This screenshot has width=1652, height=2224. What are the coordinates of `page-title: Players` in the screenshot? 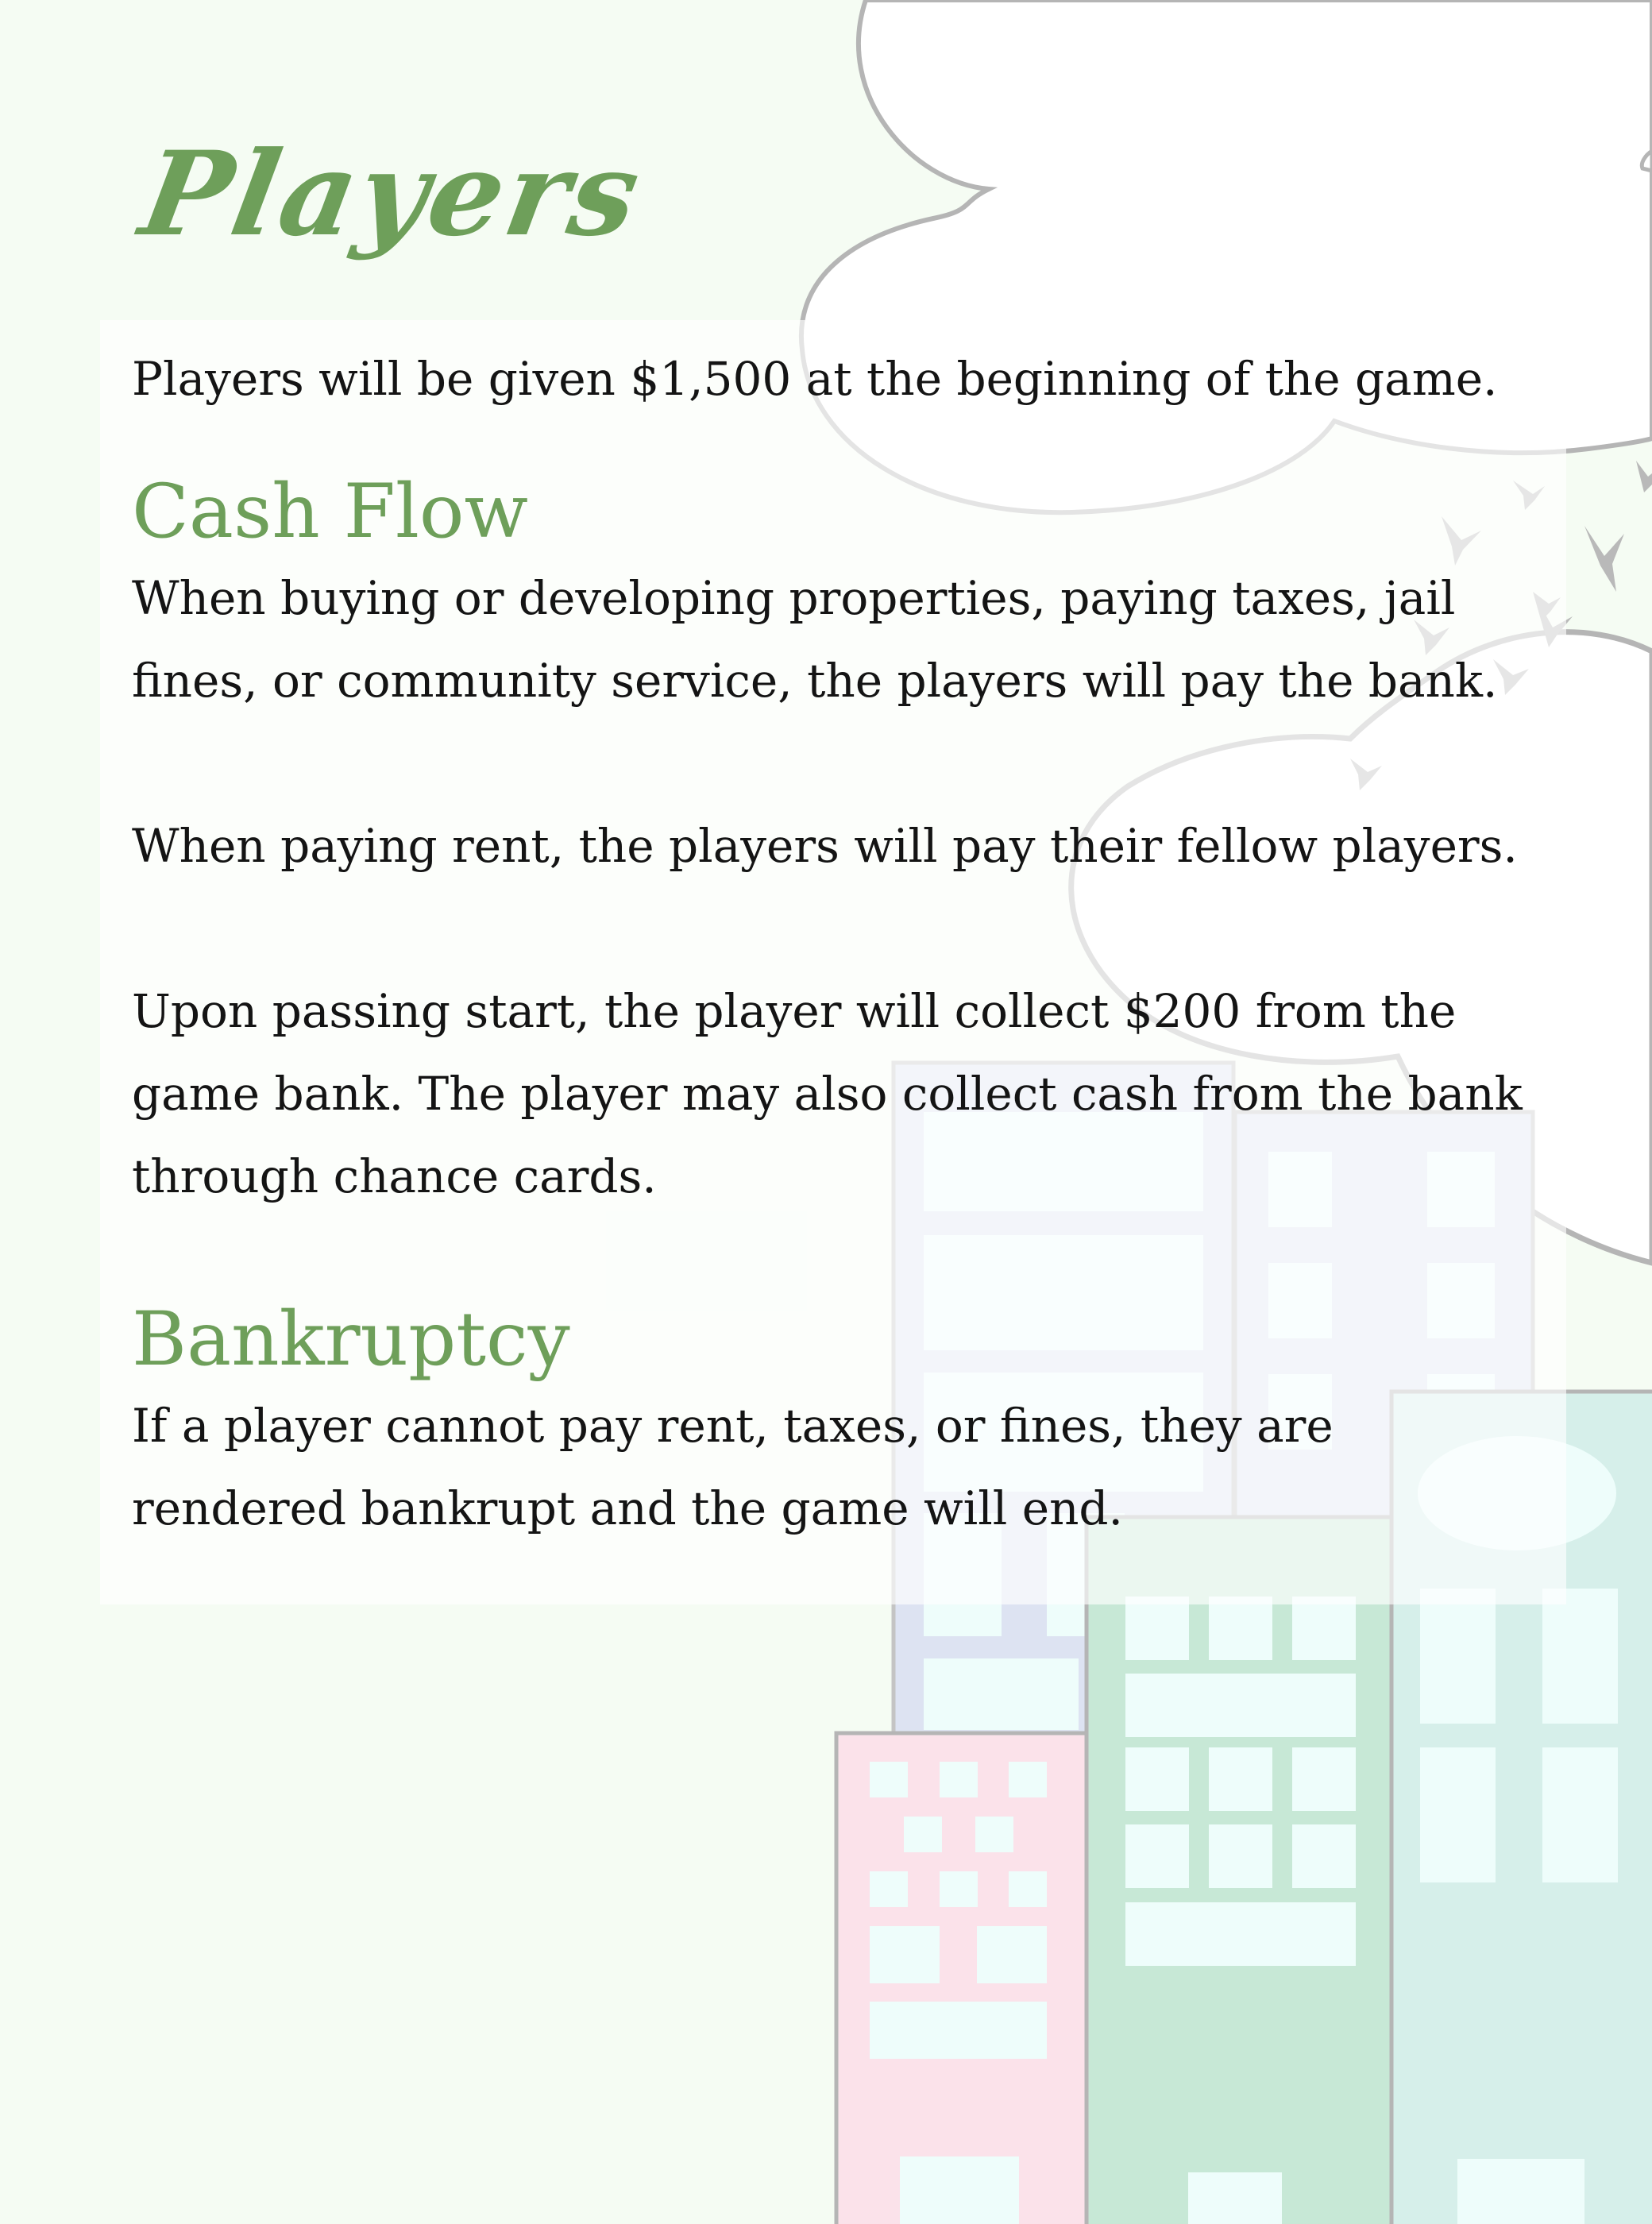 It's located at (391, 194).